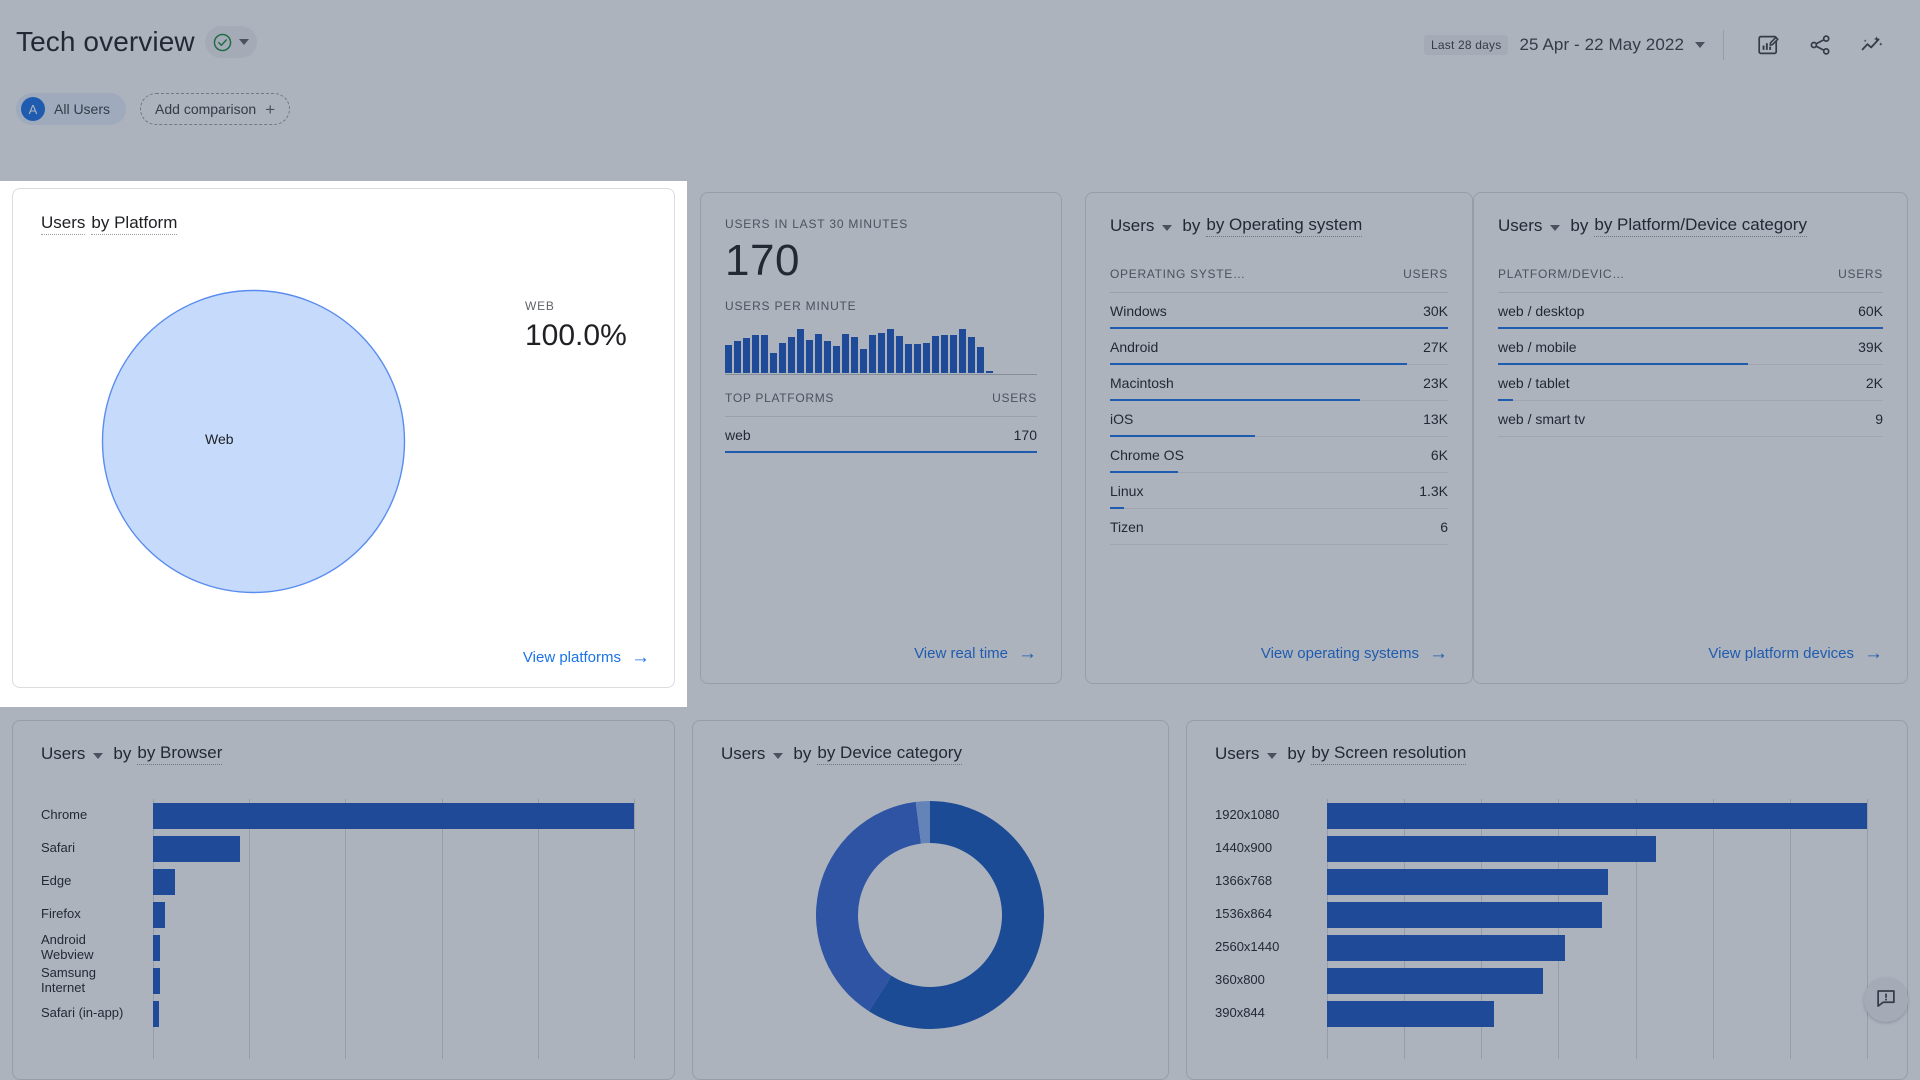  I want to click on metric-name: Users, so click(63, 224).